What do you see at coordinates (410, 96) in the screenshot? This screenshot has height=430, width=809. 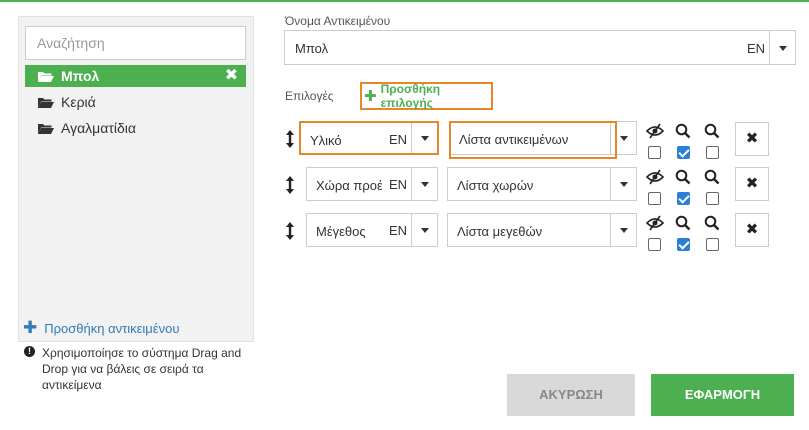 I see `add-option-label: Προσθήκη επιλογής` at bounding box center [410, 96].